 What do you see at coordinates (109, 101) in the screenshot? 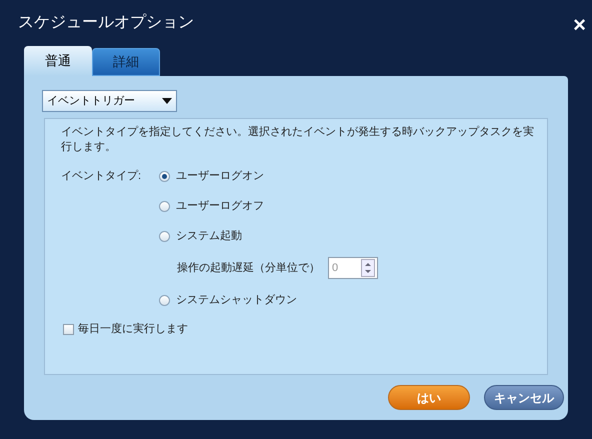
I see `event-trigger-dropdown: イベントトリガー` at bounding box center [109, 101].